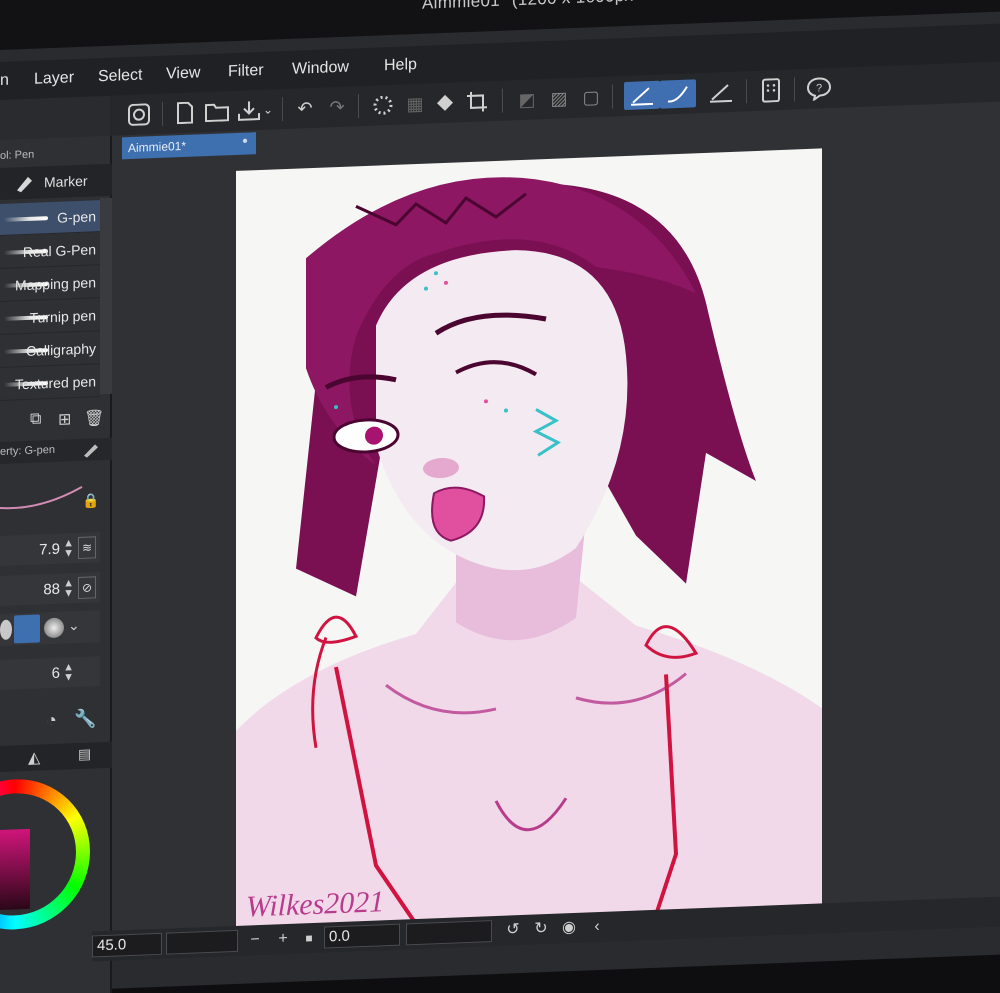 The height and width of the screenshot is (993, 1000). Describe the element at coordinates (24, 184) in the screenshot. I see `marker-icon` at that location.